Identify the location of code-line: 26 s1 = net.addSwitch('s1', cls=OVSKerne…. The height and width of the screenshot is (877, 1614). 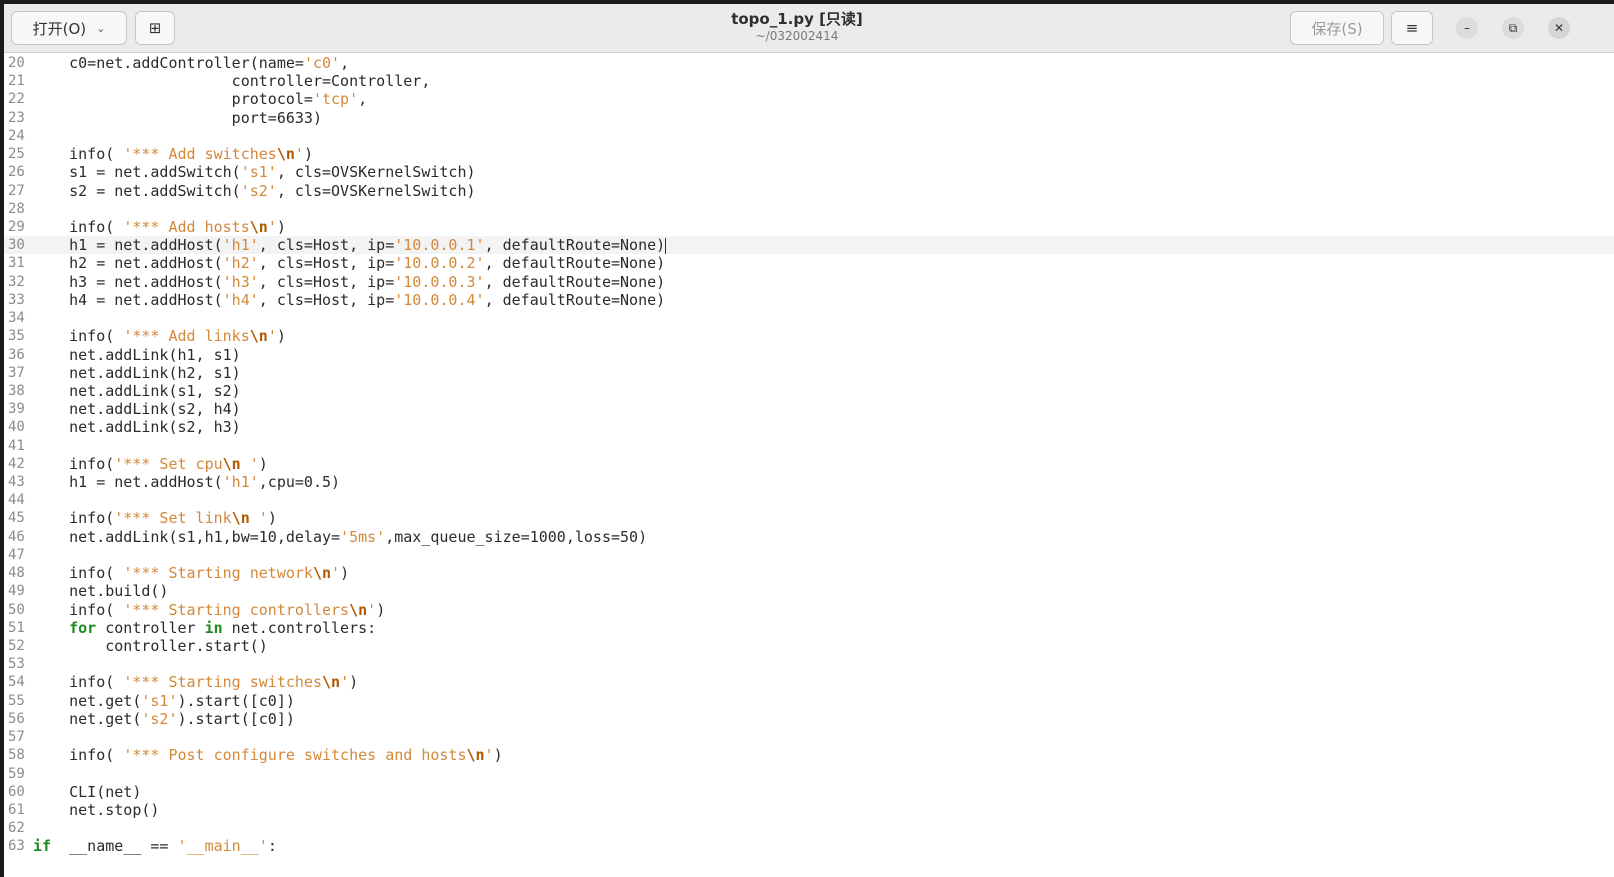
(809, 172).